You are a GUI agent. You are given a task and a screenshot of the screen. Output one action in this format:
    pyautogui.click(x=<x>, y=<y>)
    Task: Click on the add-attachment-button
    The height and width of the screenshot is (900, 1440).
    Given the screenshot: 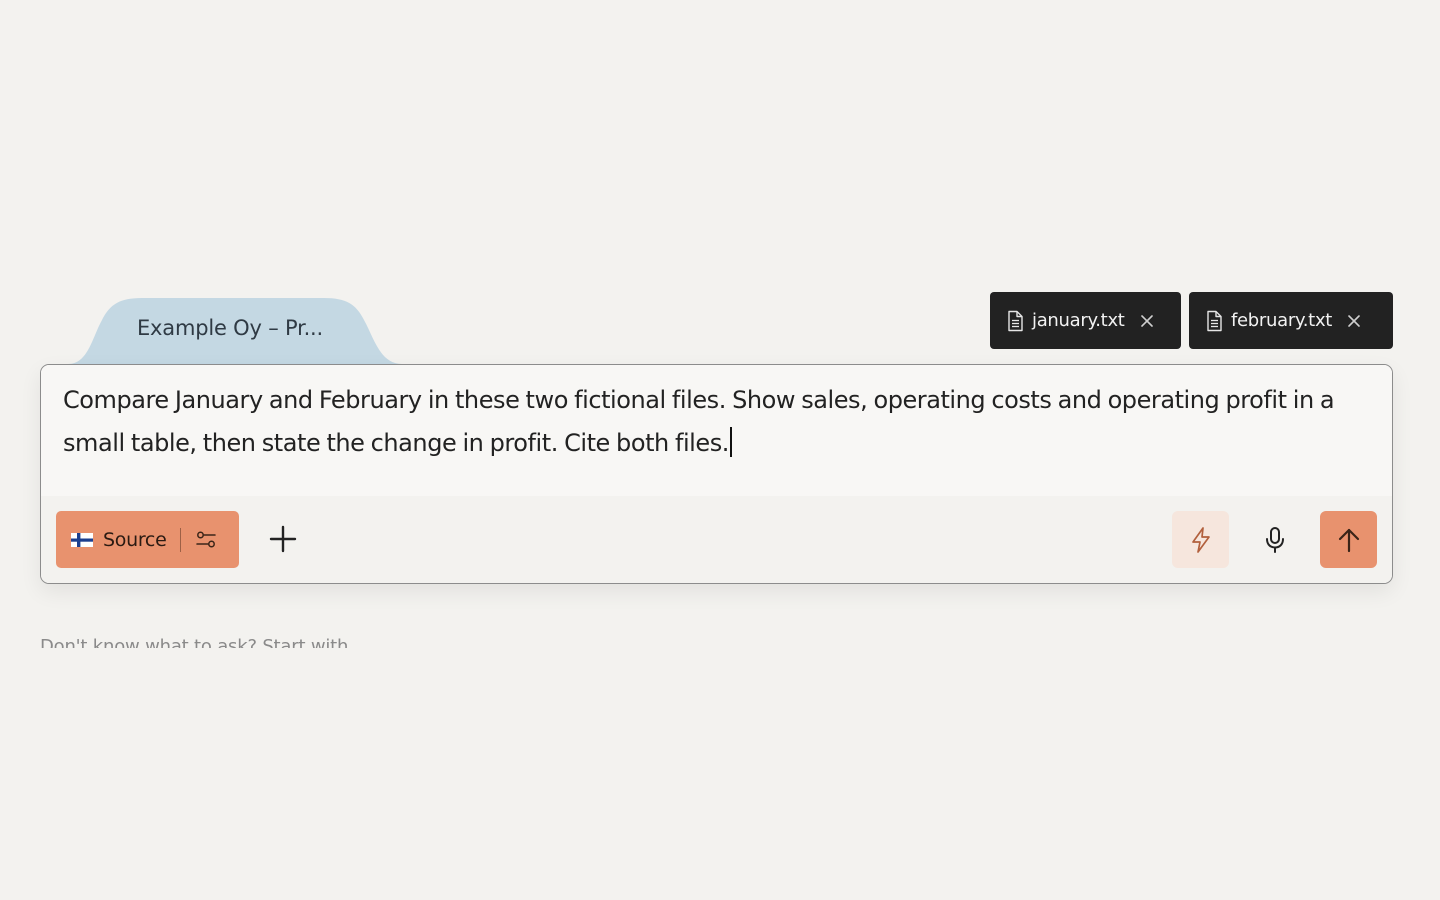 What is the action you would take?
    pyautogui.click(x=283, y=539)
    